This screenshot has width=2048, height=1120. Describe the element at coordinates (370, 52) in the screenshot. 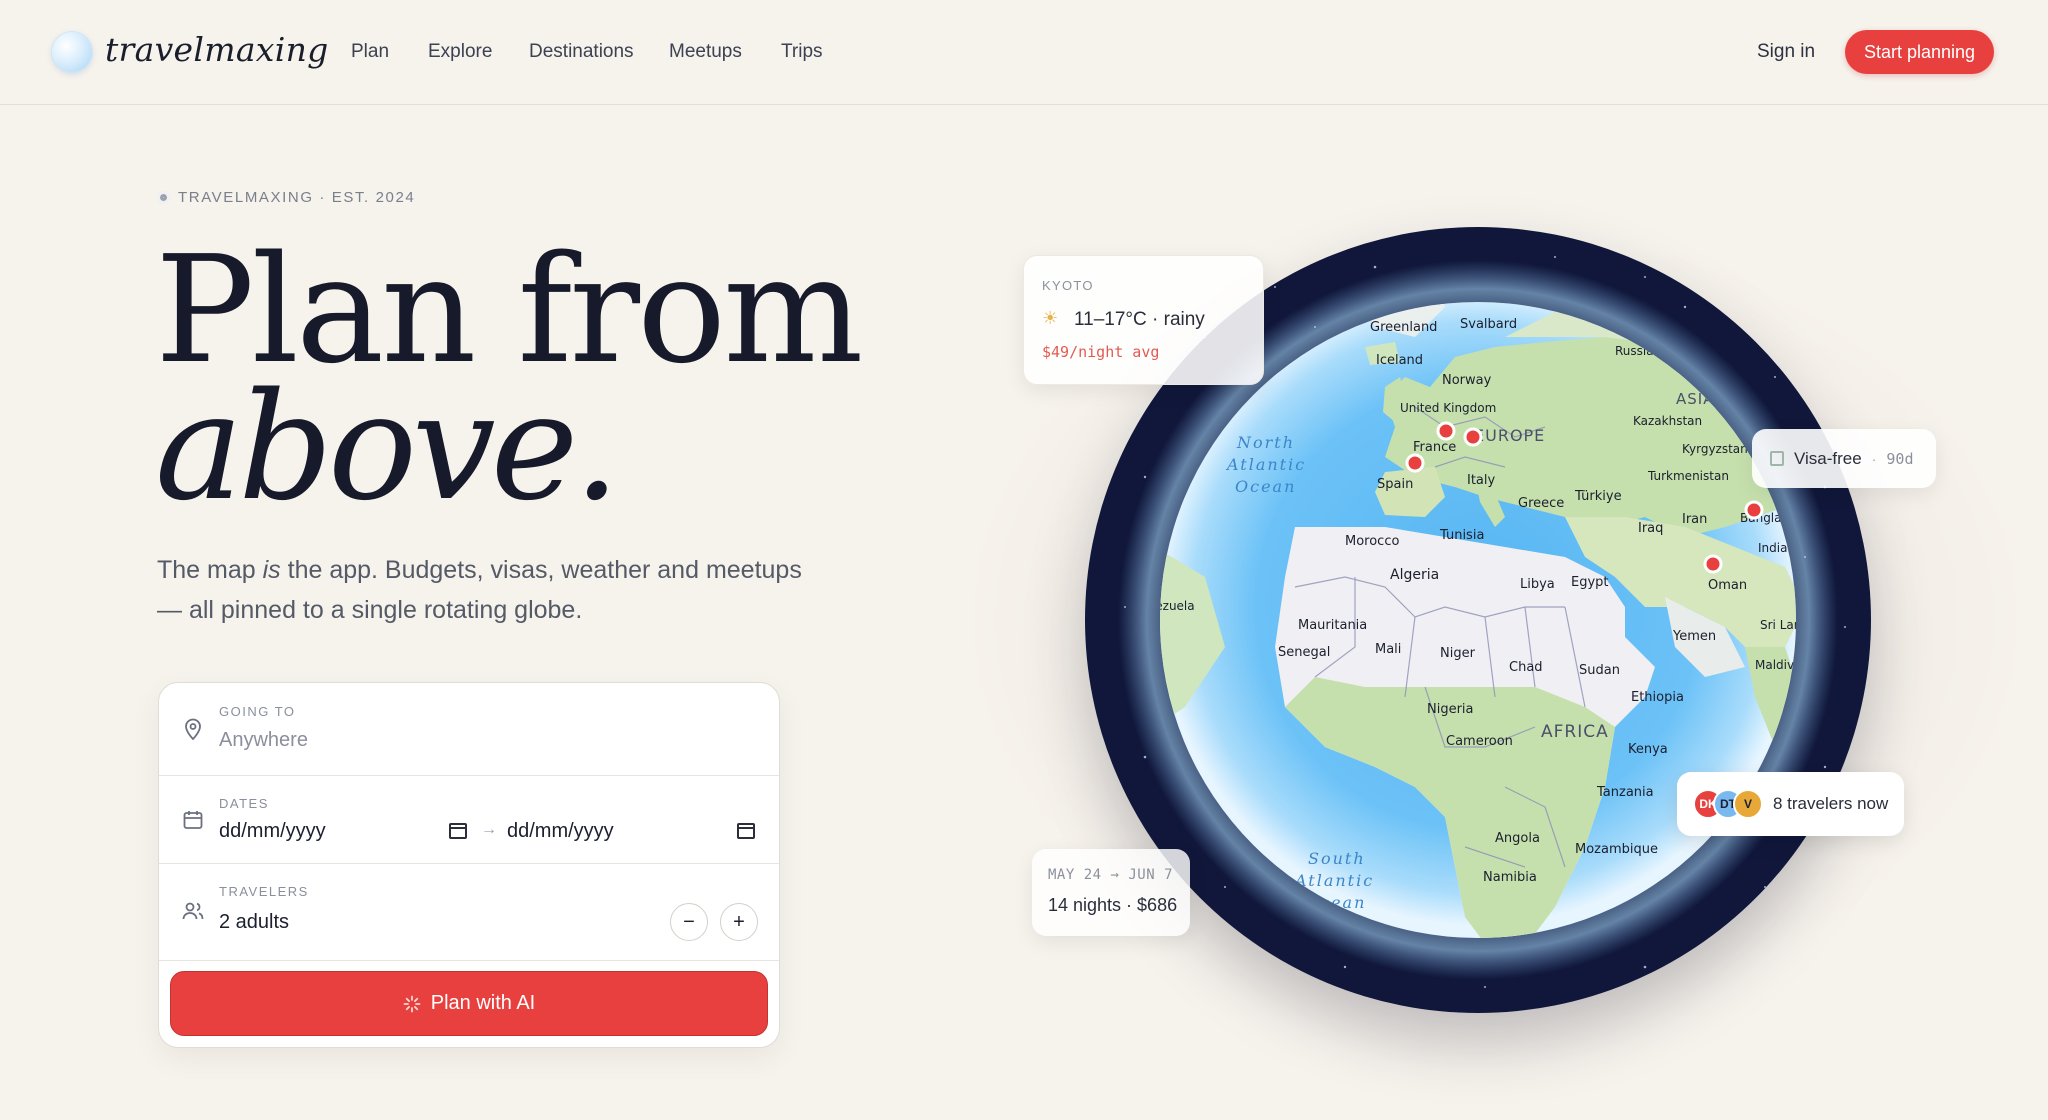

I see `nav-plan: Plan` at that location.